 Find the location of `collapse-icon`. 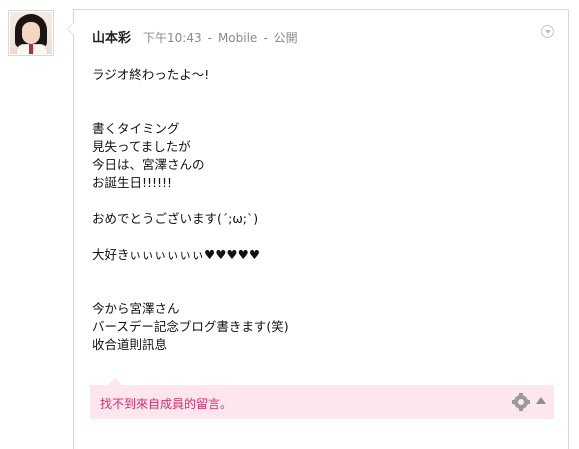

collapse-icon is located at coordinates (541, 400).